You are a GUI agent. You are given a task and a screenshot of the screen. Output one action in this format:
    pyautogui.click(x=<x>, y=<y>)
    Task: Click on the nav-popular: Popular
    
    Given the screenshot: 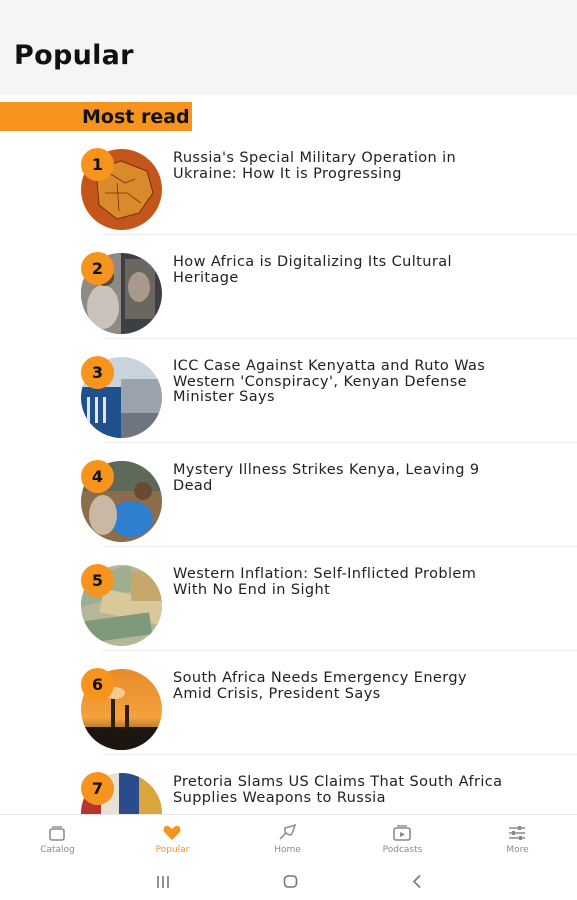 What is the action you would take?
    pyautogui.click(x=172, y=840)
    